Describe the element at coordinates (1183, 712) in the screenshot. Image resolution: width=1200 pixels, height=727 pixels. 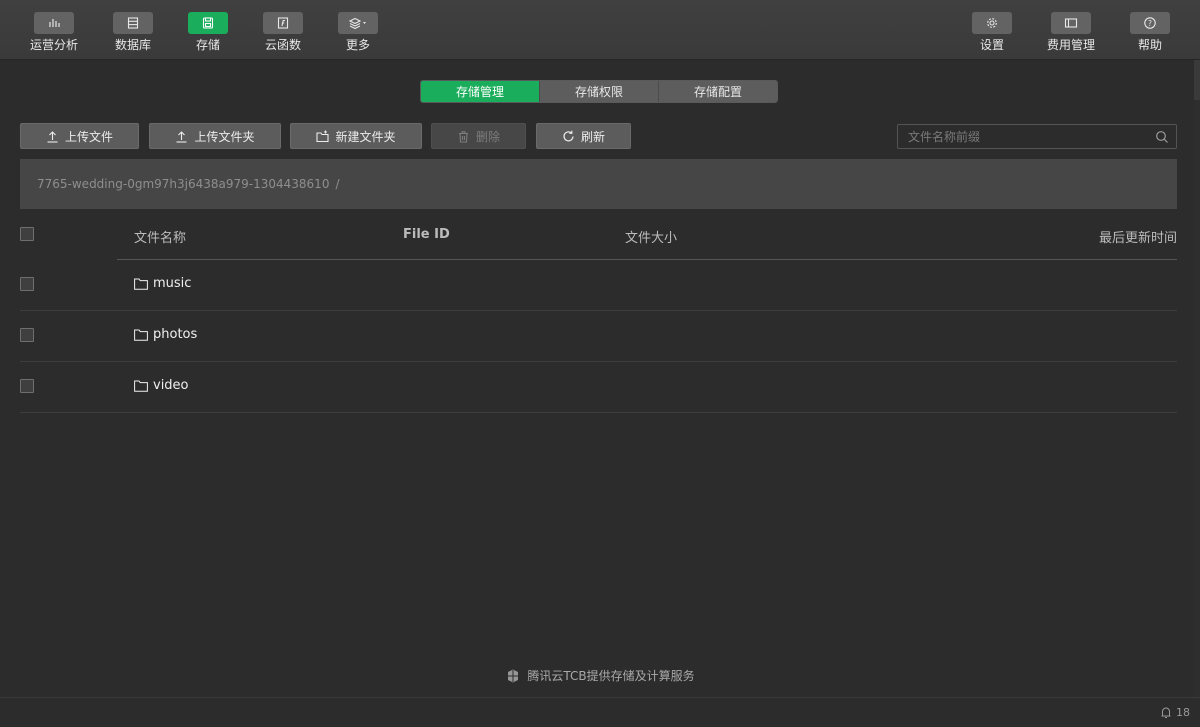
I see `notification-count: 18` at that location.